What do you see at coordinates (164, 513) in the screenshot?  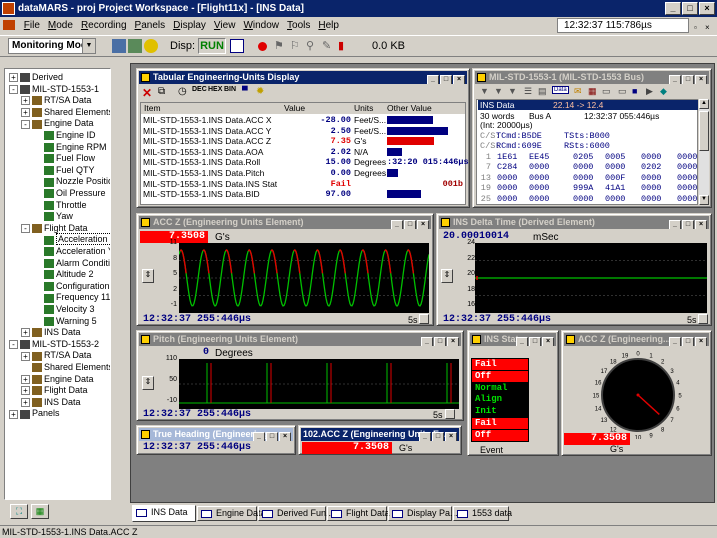 I see `tab-ins-data: INS Data` at bounding box center [164, 513].